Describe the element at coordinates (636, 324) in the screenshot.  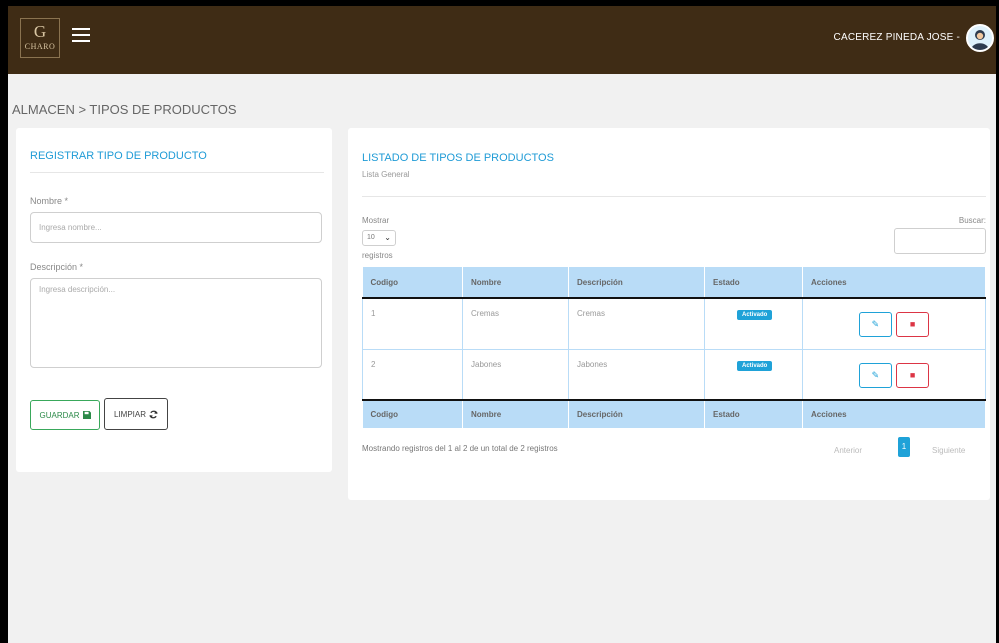
I see `cell-descripcion: Cremas` at that location.